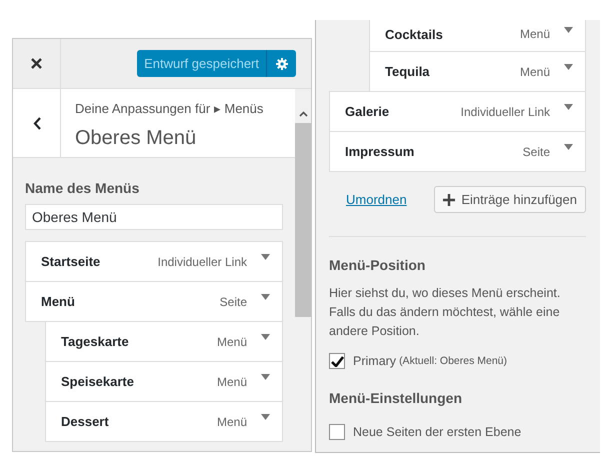  Describe the element at coordinates (376, 200) in the screenshot. I see `reorder-link: Umordnen` at that location.